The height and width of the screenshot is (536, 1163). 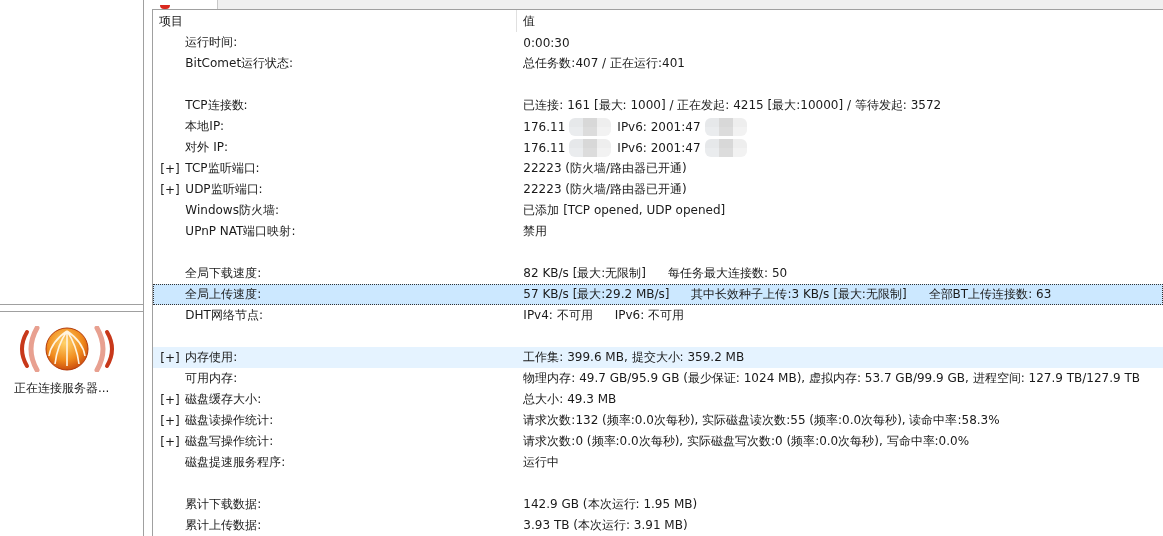 What do you see at coordinates (658, 42) in the screenshot?
I see `table-row: 运行时间: 0:00:30` at bounding box center [658, 42].